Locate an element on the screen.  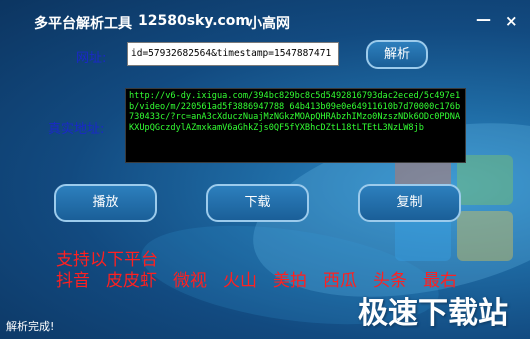
real-address-label: 真实地址: is located at coordinates (76, 129).